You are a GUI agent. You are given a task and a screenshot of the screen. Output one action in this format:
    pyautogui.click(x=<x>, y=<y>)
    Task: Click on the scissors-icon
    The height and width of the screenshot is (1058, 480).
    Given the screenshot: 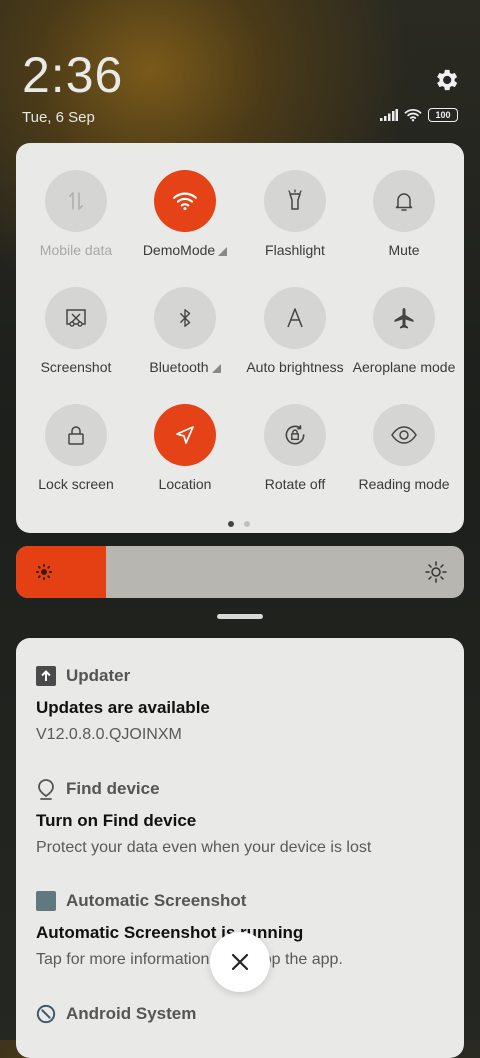 What is the action you would take?
    pyautogui.click(x=76, y=318)
    